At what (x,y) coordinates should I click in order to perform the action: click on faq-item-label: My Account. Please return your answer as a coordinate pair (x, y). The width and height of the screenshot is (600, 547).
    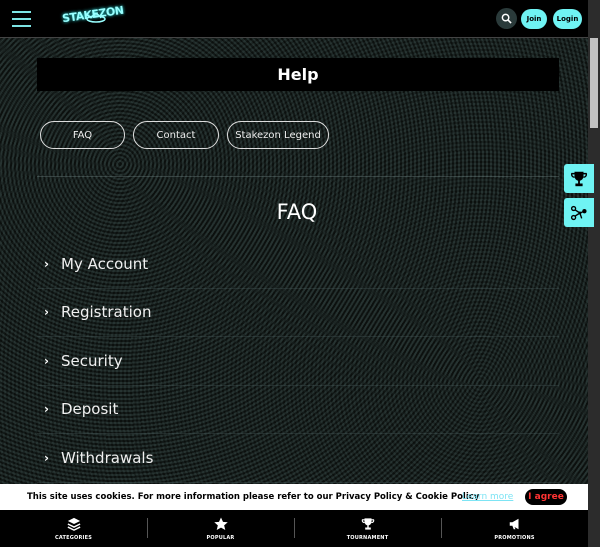
    Looking at the image, I should click on (105, 263).